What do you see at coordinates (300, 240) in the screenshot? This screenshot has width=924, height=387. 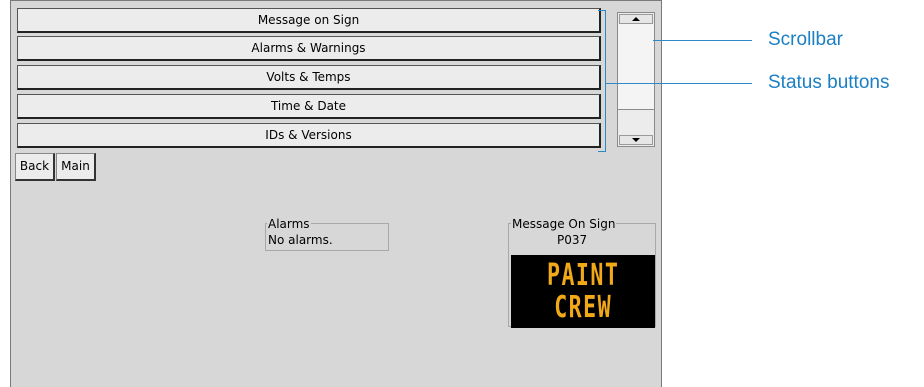 I see `alarms-status-text: No alarms.` at bounding box center [300, 240].